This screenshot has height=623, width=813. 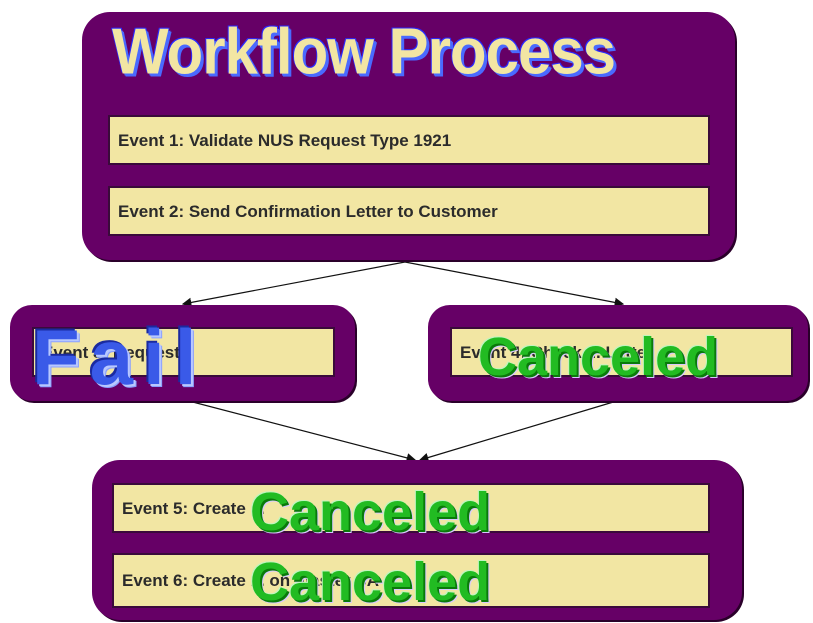 What do you see at coordinates (119, 357) in the screenshot?
I see `fail-stamp: Fail` at bounding box center [119, 357].